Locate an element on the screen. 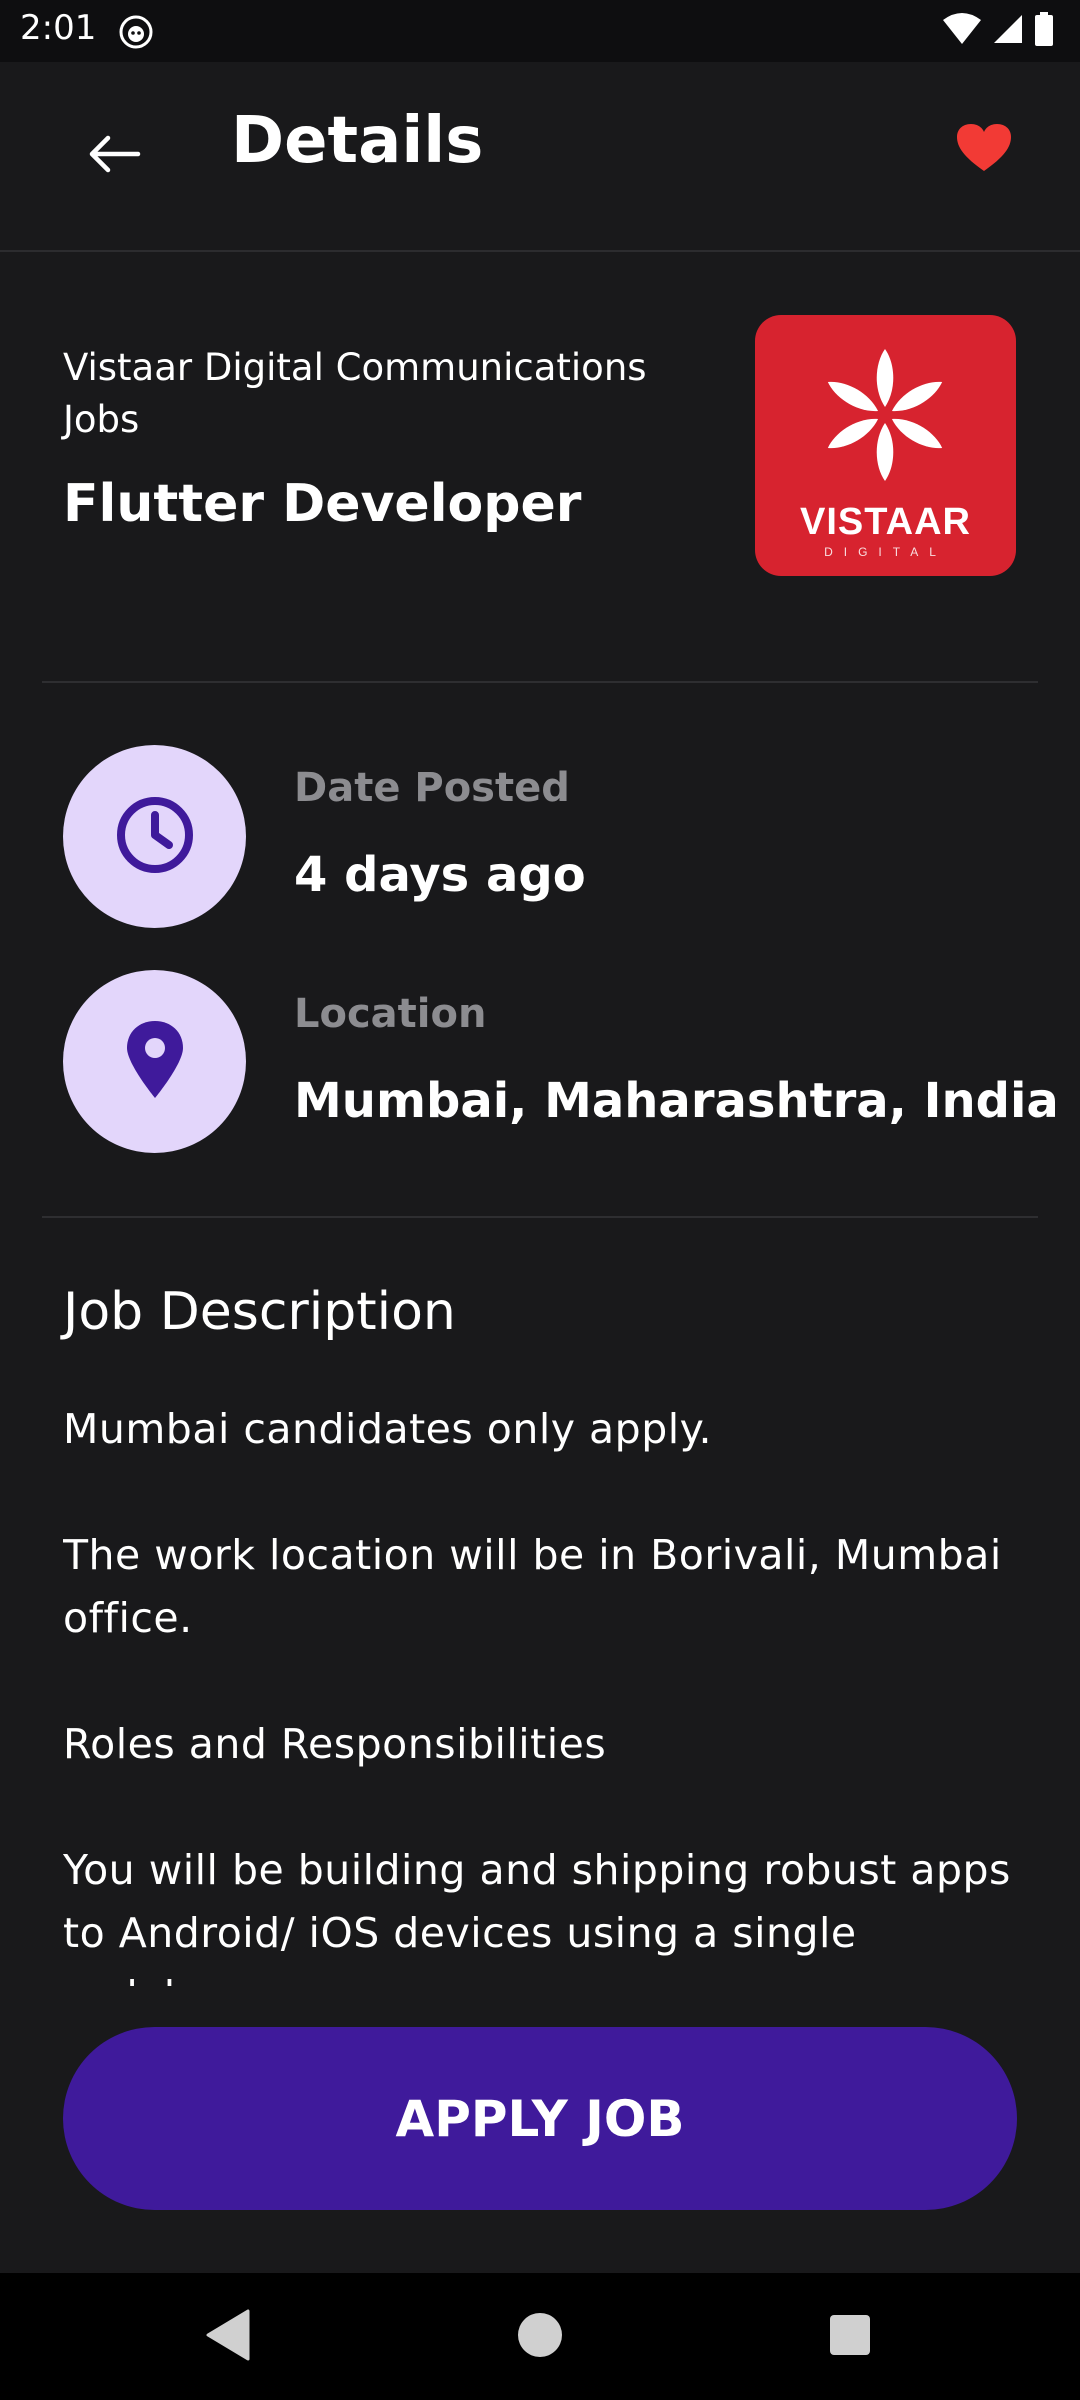  job-description-heading: Job Description is located at coordinates (259, 1312).